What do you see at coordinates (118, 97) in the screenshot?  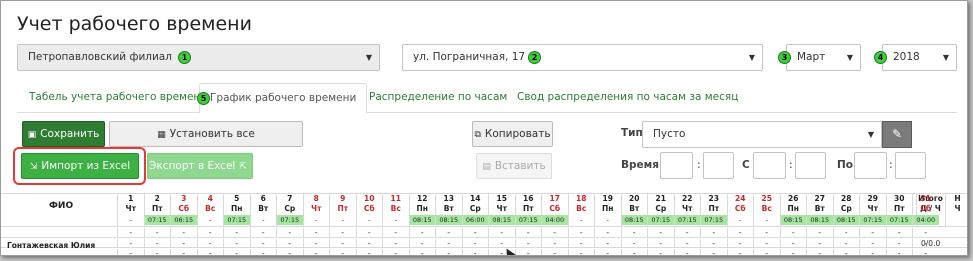 I see `tab-timesheet: Табель учета рабочего времени` at bounding box center [118, 97].